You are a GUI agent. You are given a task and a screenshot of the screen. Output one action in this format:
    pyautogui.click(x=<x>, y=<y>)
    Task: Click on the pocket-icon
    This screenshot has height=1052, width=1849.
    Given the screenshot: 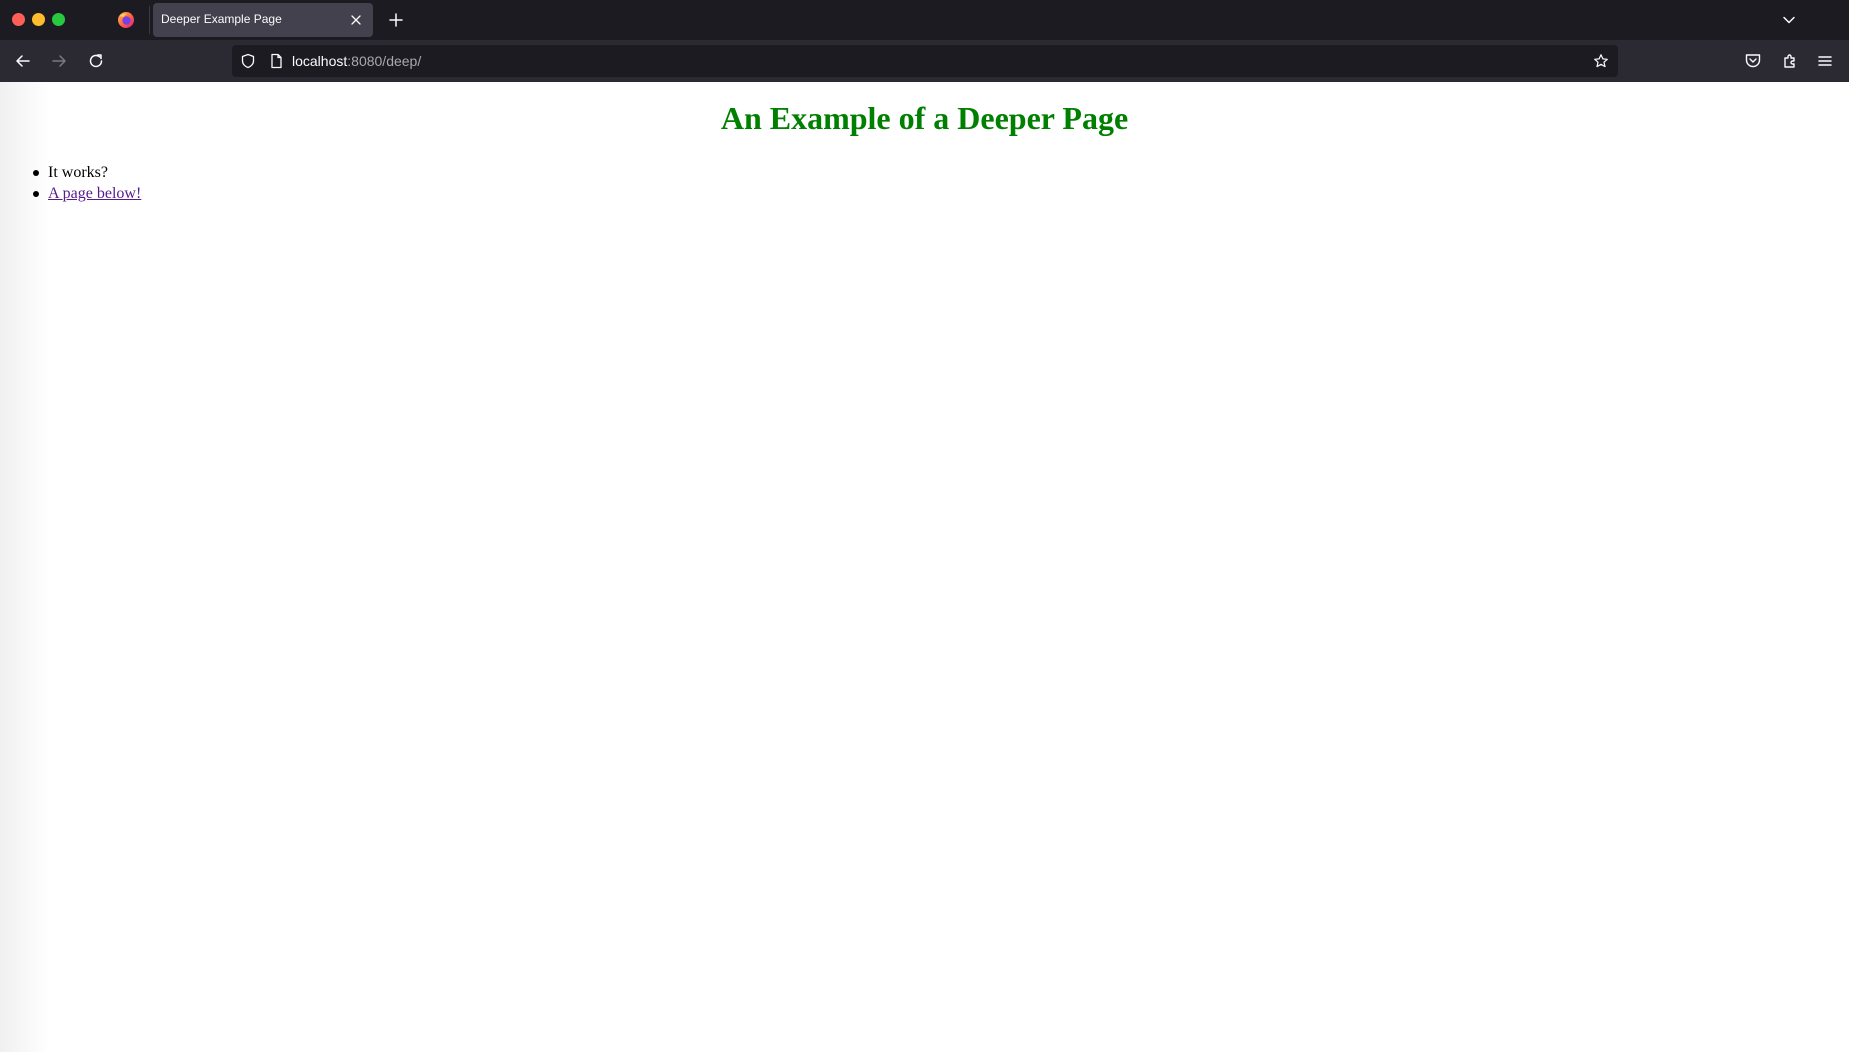 What is the action you would take?
    pyautogui.click(x=1753, y=61)
    